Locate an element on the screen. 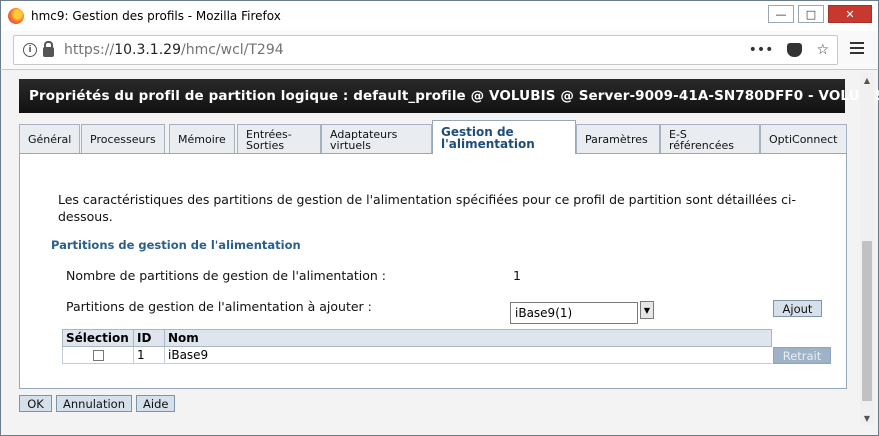 The image size is (879, 436). pocket-icon is located at coordinates (795, 50).